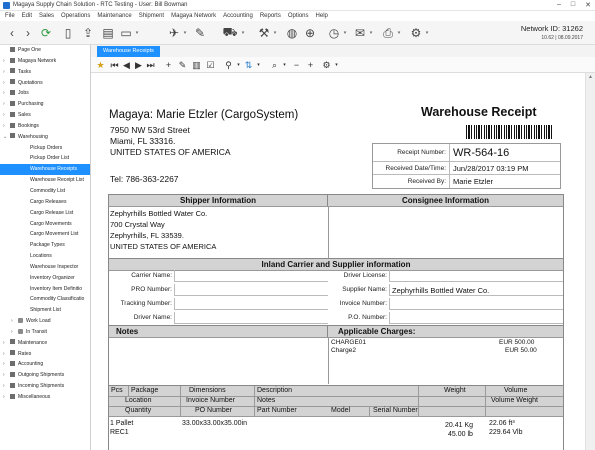 This screenshot has height=450, width=595. What do you see at coordinates (573, 5) in the screenshot?
I see `maximize-icon: □` at bounding box center [573, 5].